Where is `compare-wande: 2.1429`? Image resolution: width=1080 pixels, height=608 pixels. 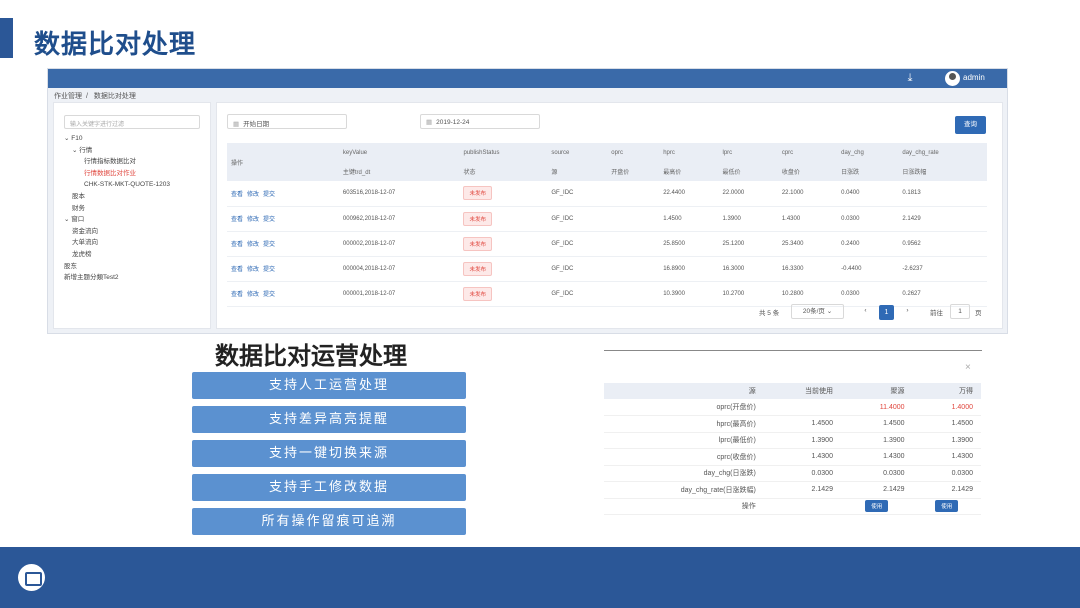
compare-wande: 2.1429 is located at coordinates (946, 490).